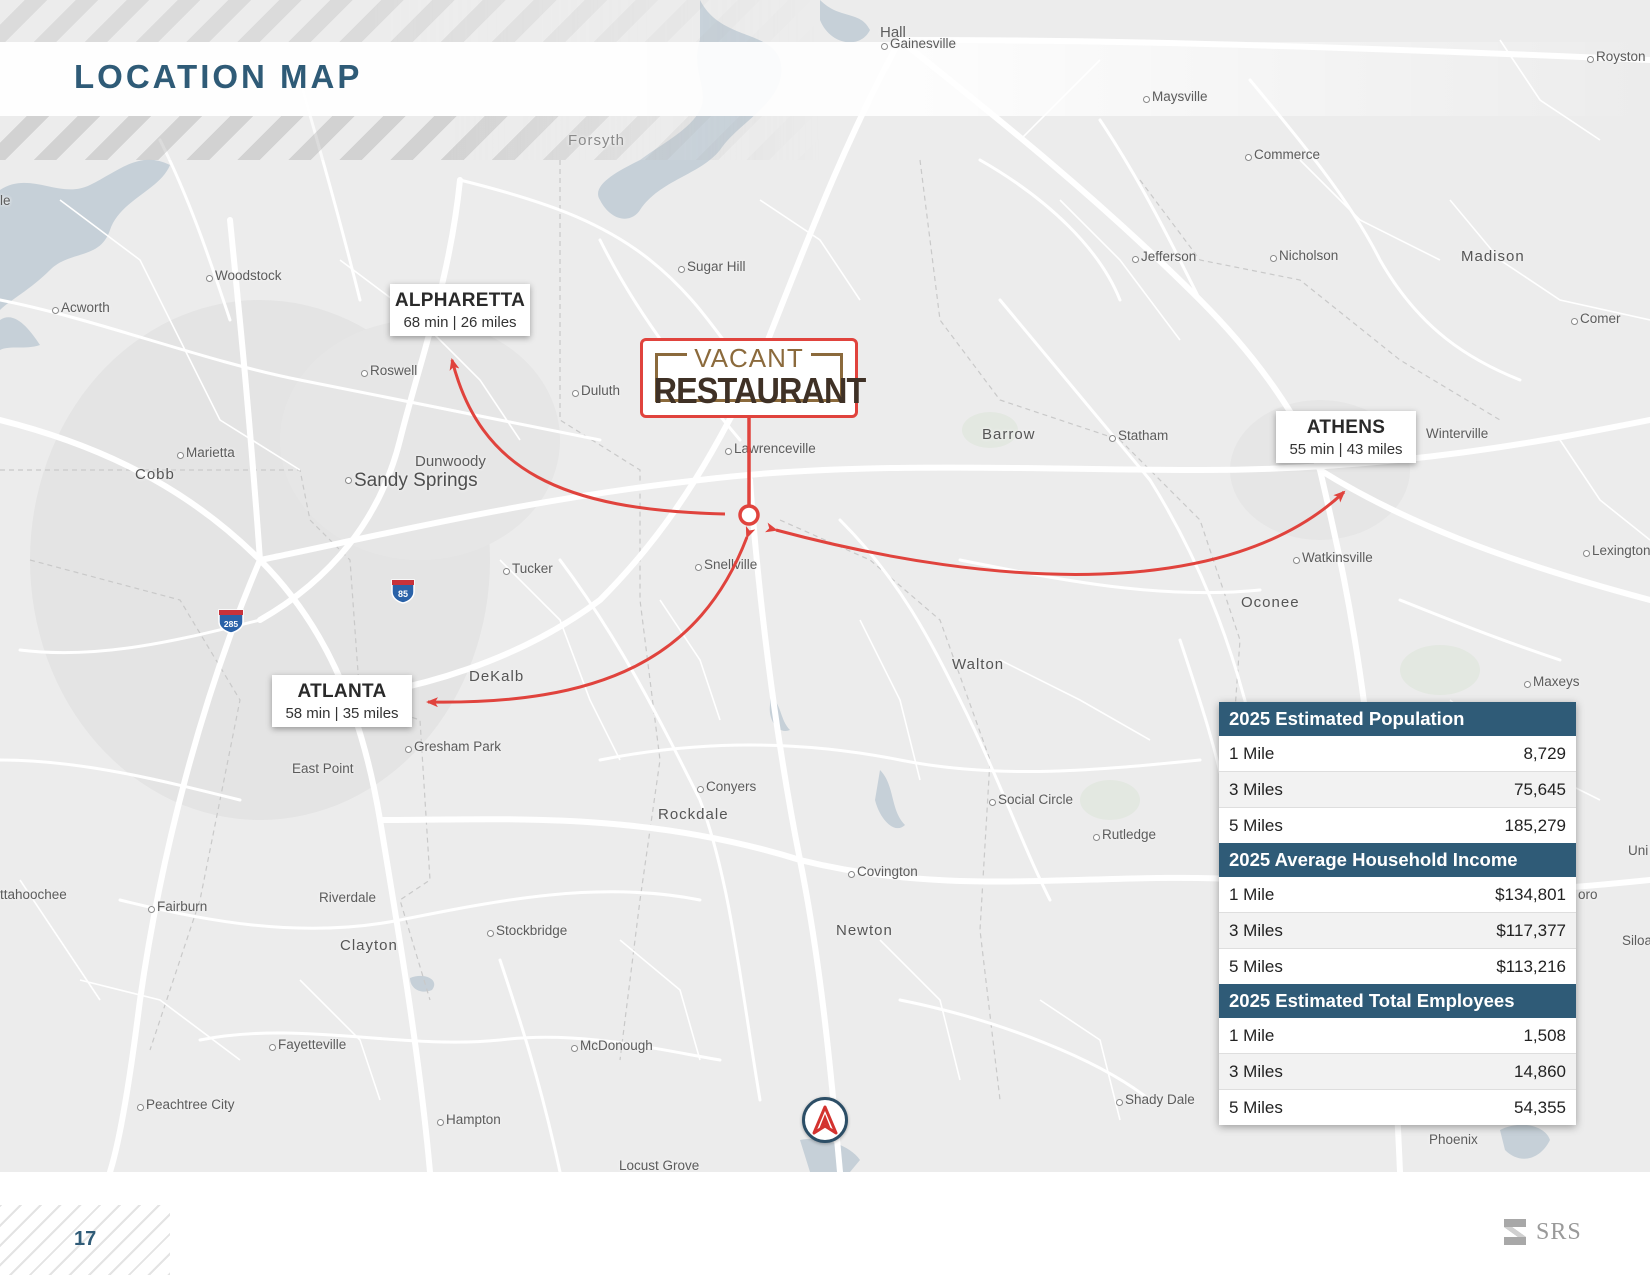 The image size is (1650, 1275). What do you see at coordinates (749, 515) in the screenshot?
I see `site-pin` at bounding box center [749, 515].